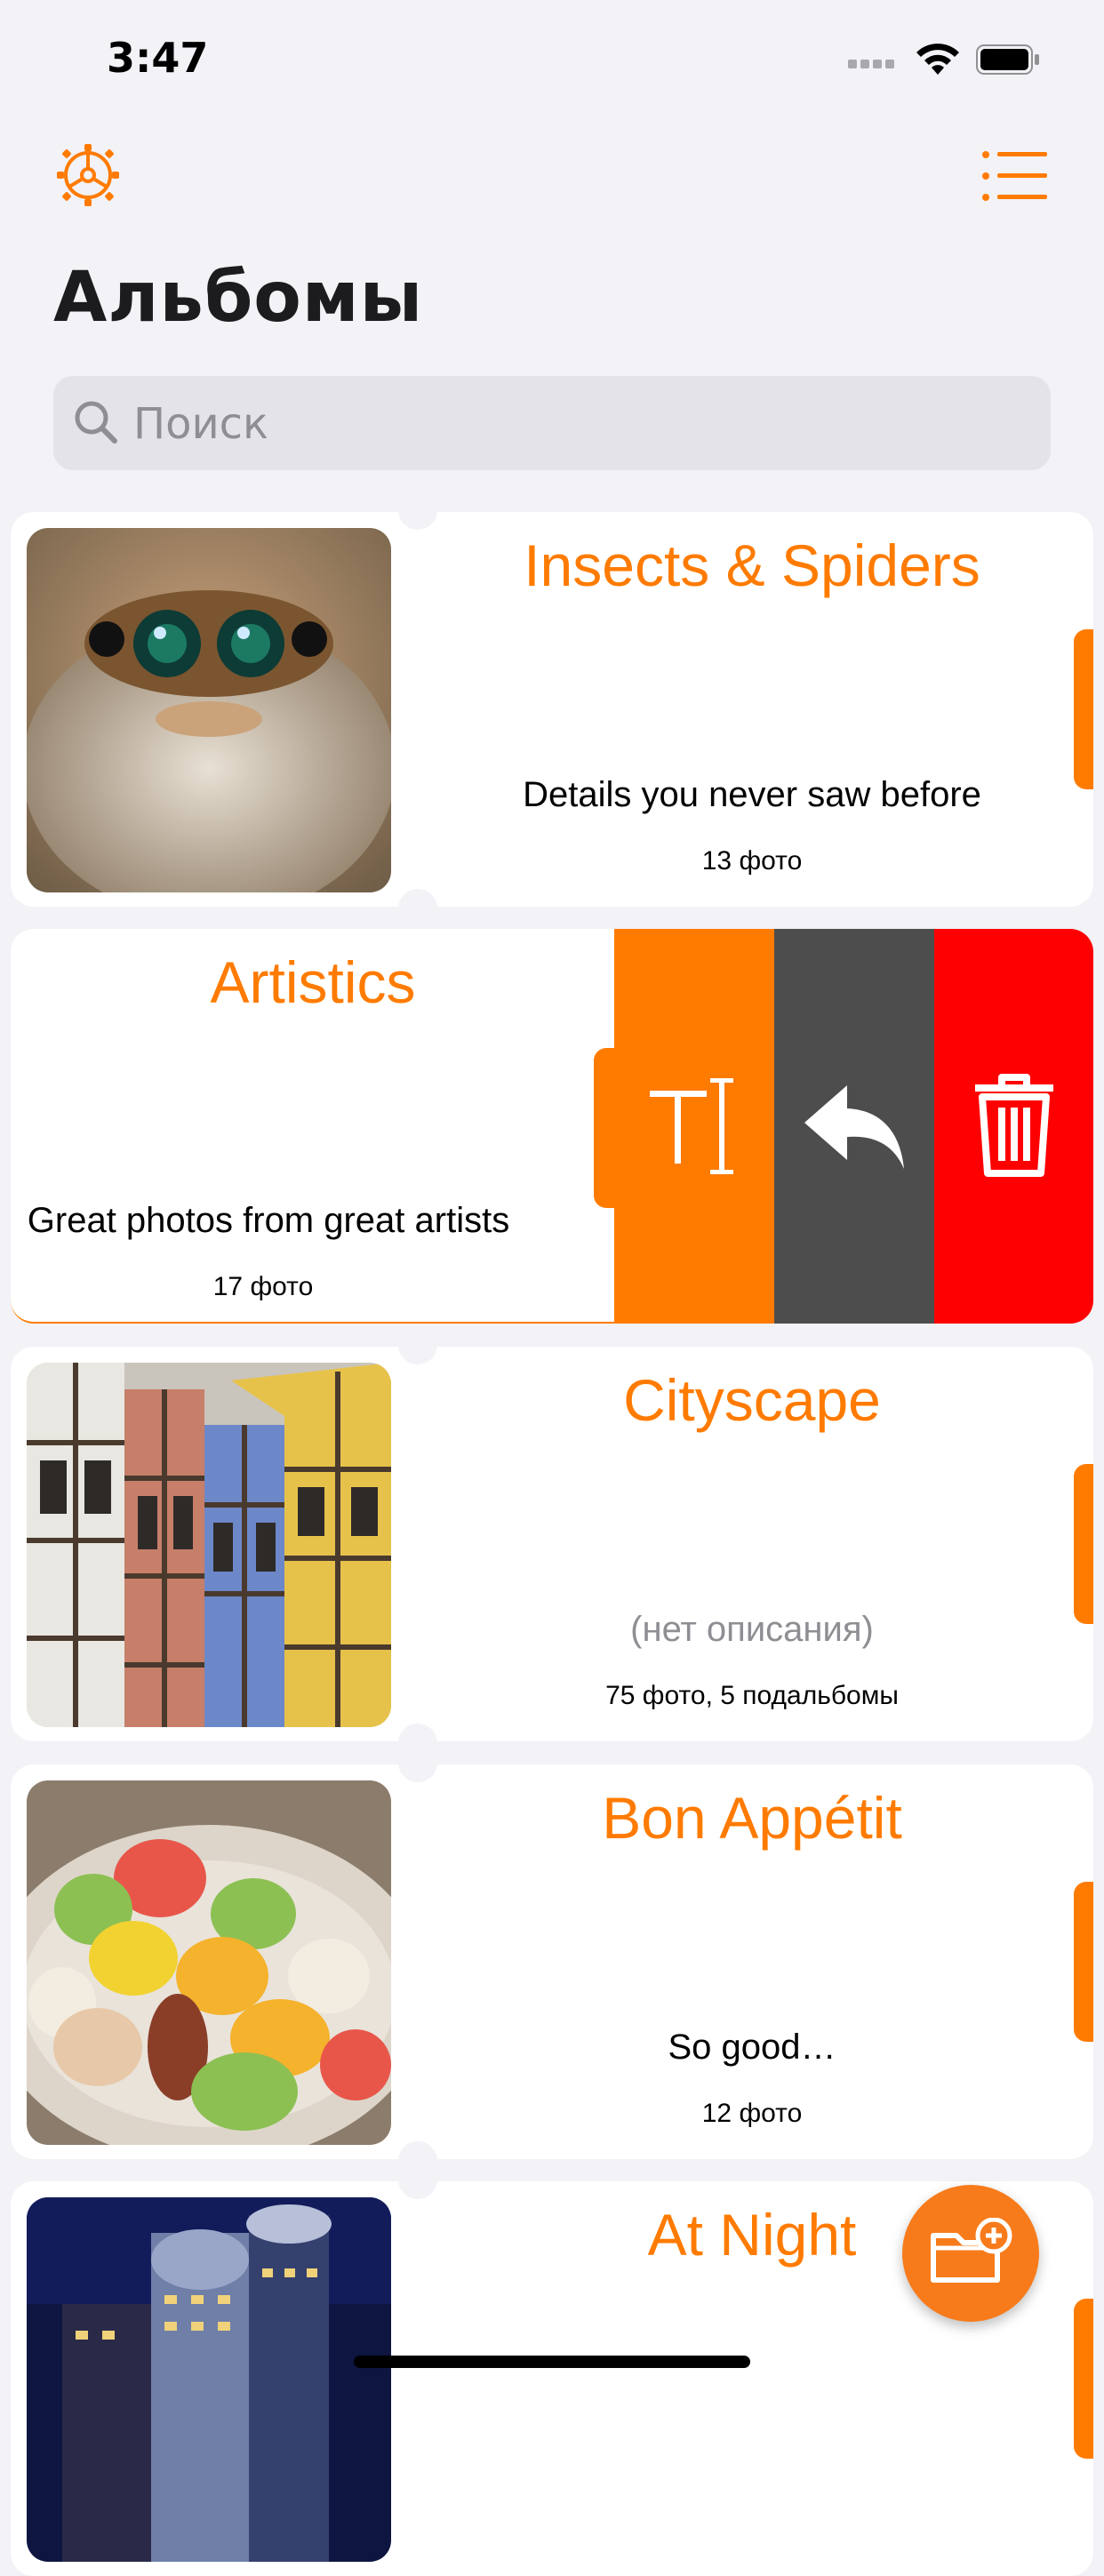 This screenshot has width=1104, height=2576. Describe the element at coordinates (88, 175) in the screenshot. I see `gear-icon` at that location.